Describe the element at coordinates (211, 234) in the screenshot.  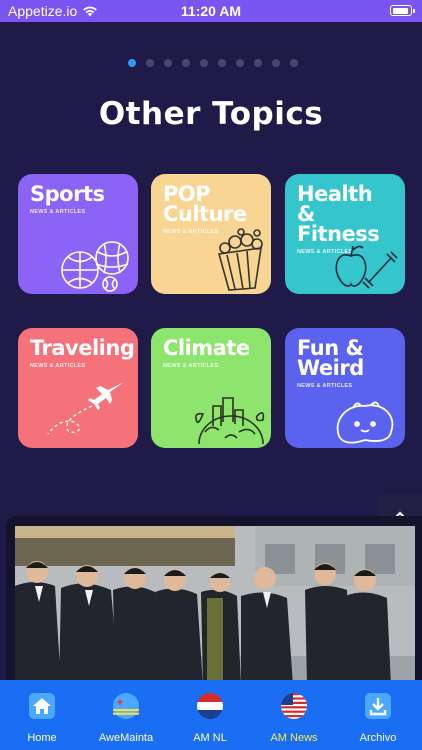
I see `topic-card-pop-culture: POP Culture NEWS & ARTICLES` at that location.